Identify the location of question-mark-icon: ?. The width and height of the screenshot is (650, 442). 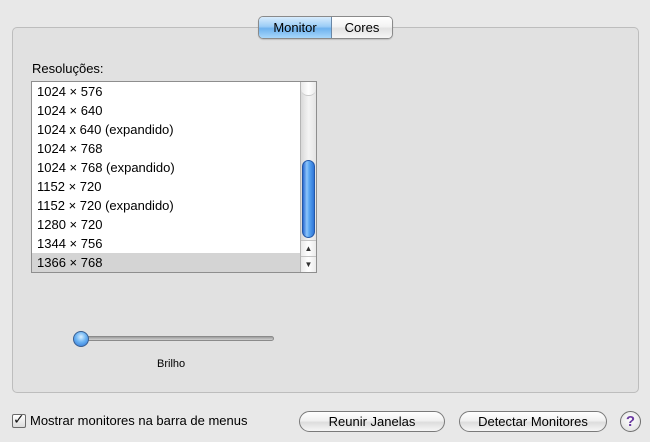
(630, 421).